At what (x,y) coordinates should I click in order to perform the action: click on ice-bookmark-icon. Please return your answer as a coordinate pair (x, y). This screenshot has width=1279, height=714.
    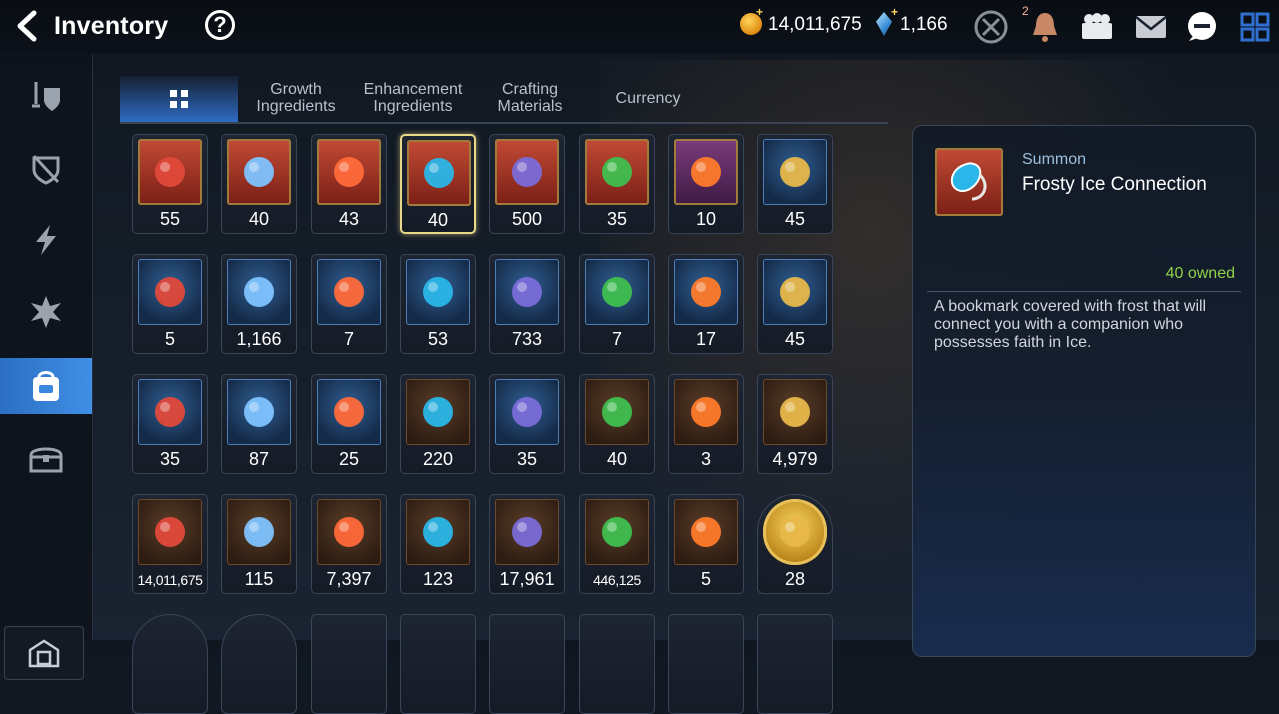
    Looking at the image, I should click on (969, 182).